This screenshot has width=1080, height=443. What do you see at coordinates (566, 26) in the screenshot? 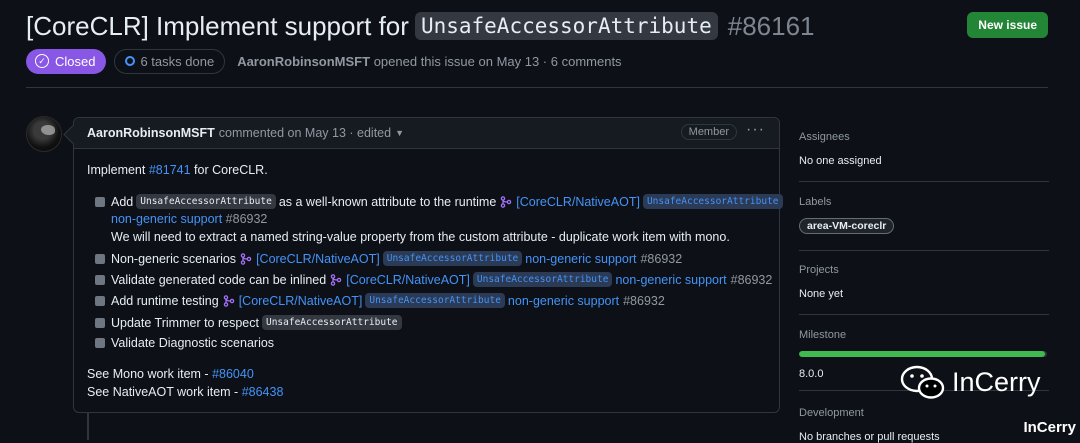
I see `issue-title-code: UnsafeAccessorAttribute` at bounding box center [566, 26].